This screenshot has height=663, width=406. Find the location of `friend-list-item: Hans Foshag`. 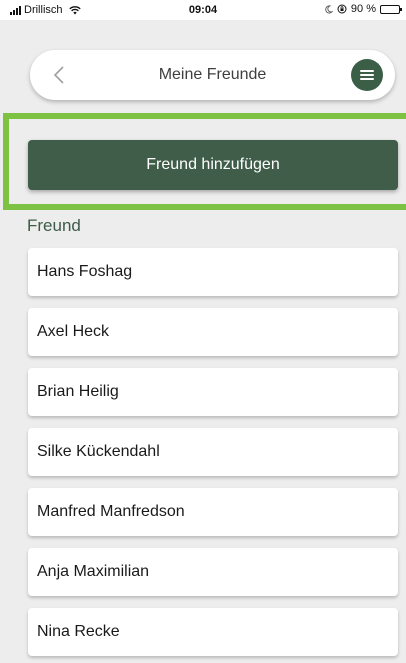

friend-list-item: Hans Foshag is located at coordinates (213, 272).